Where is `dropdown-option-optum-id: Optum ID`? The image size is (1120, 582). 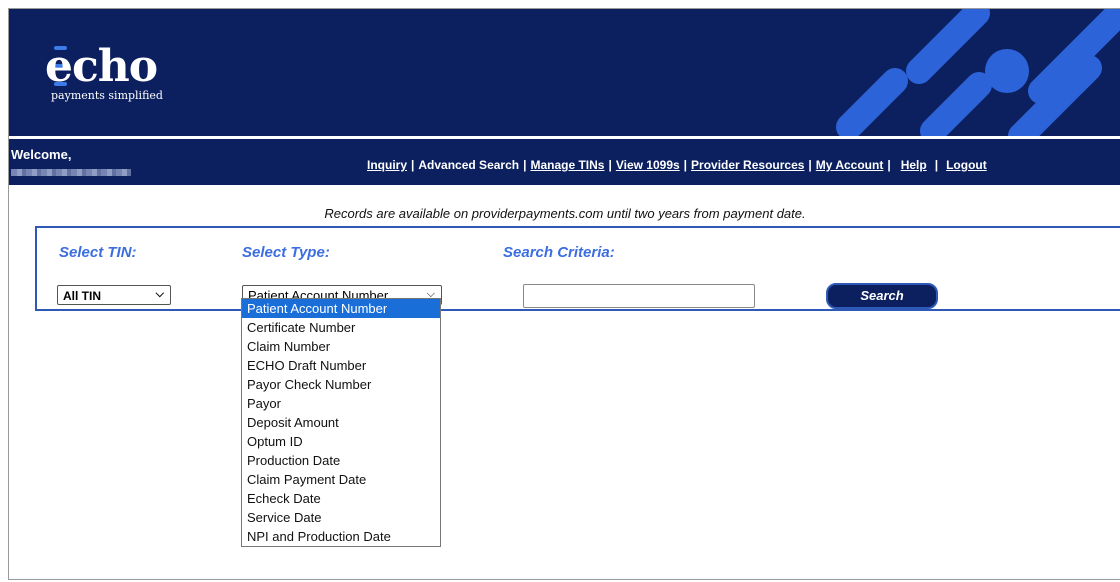 dropdown-option-optum-id: Optum ID is located at coordinates (341, 441).